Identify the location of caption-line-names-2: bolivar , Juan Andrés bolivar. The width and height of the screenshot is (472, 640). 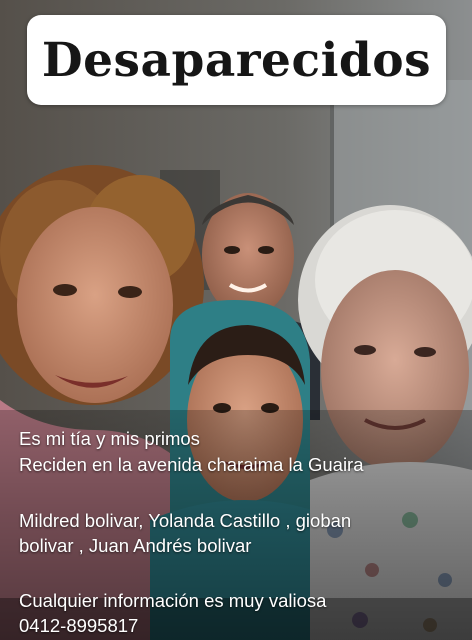
(135, 545).